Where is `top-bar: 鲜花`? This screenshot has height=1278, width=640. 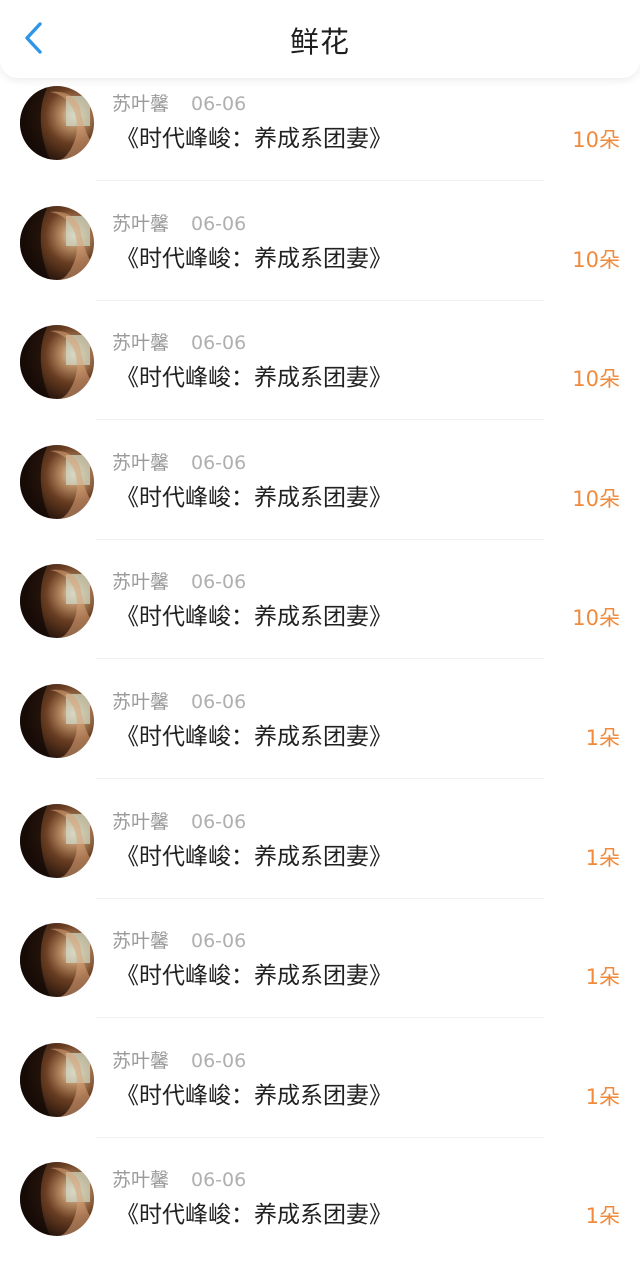 top-bar: 鲜花 is located at coordinates (320, 39).